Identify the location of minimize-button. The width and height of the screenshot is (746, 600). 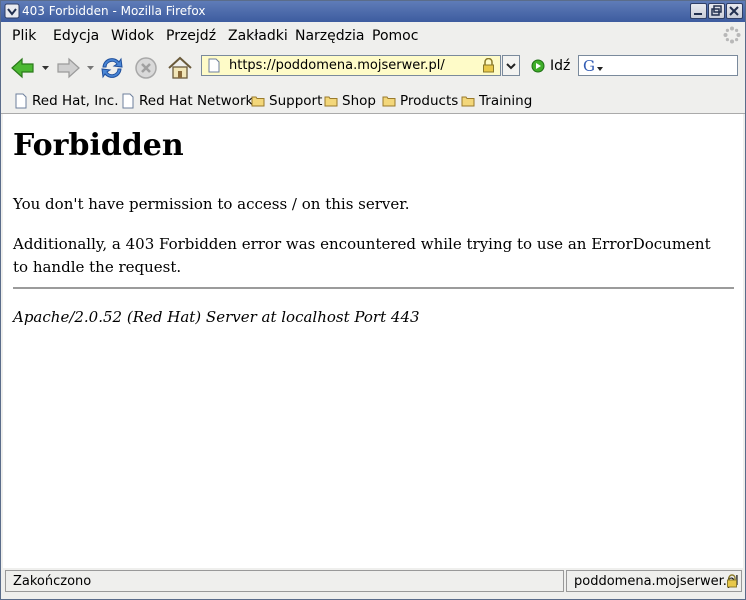
(698, 11).